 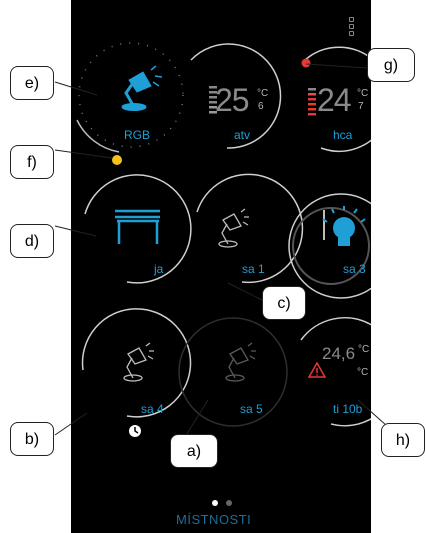 I want to click on callout-h: h), so click(x=403, y=440).